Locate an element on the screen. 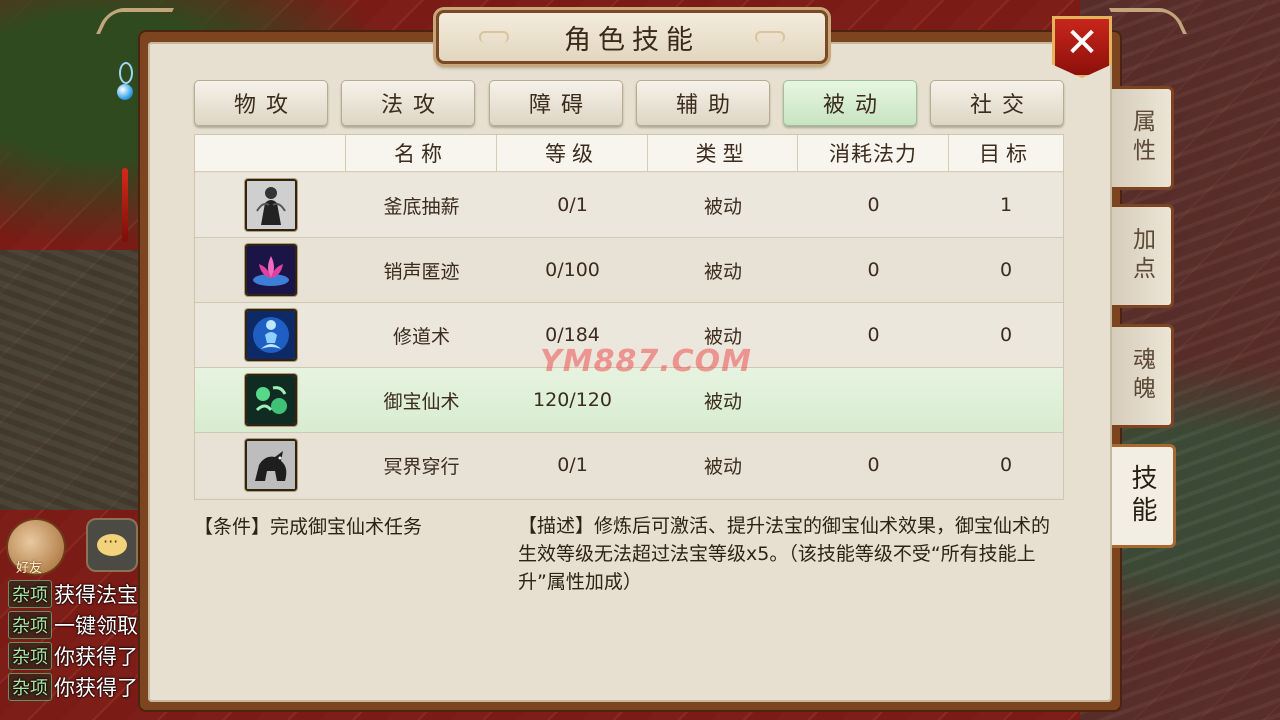 The height and width of the screenshot is (720, 1280). tab-passive: 被动 is located at coordinates (850, 103).